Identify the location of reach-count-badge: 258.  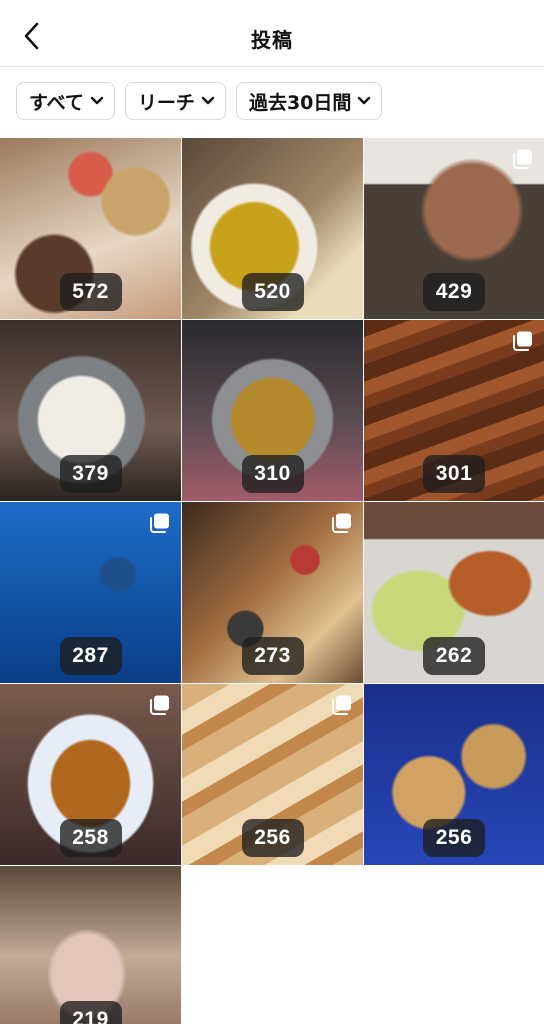
(90, 838).